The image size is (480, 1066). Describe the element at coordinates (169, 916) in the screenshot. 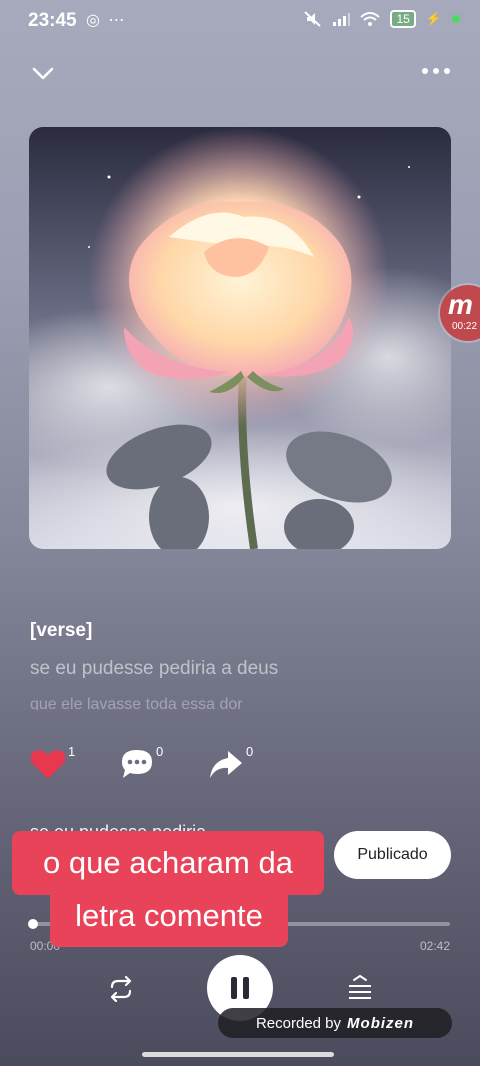

I see `caption-line-2: letra comente` at that location.